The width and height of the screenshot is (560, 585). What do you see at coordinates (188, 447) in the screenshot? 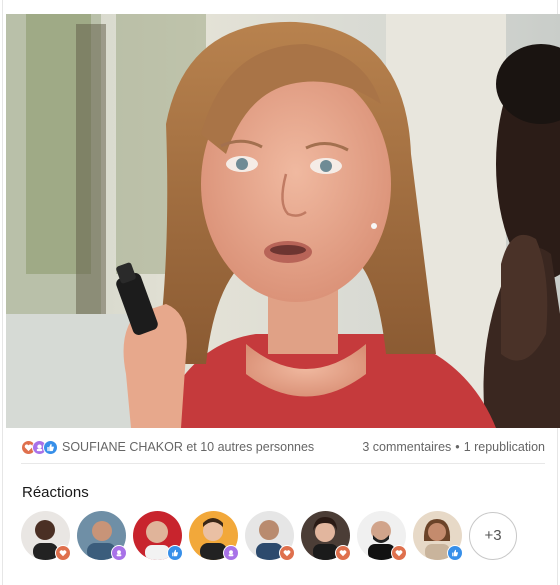
I see `reactors-summary-link: SOUFIANE CHAKOR et 10 autres personnes` at bounding box center [188, 447].